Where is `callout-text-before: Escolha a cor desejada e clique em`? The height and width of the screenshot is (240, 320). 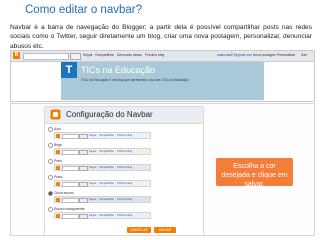
callout-text-before: Escolha a cor desejada e clique em is located at coordinates (254, 171).